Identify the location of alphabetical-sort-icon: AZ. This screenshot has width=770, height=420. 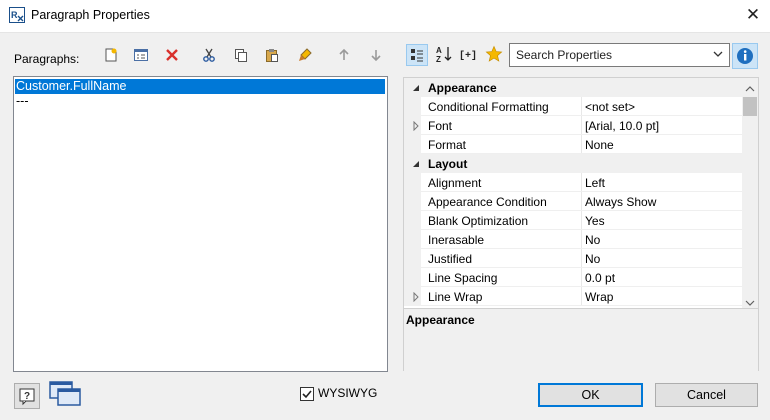
(444, 54).